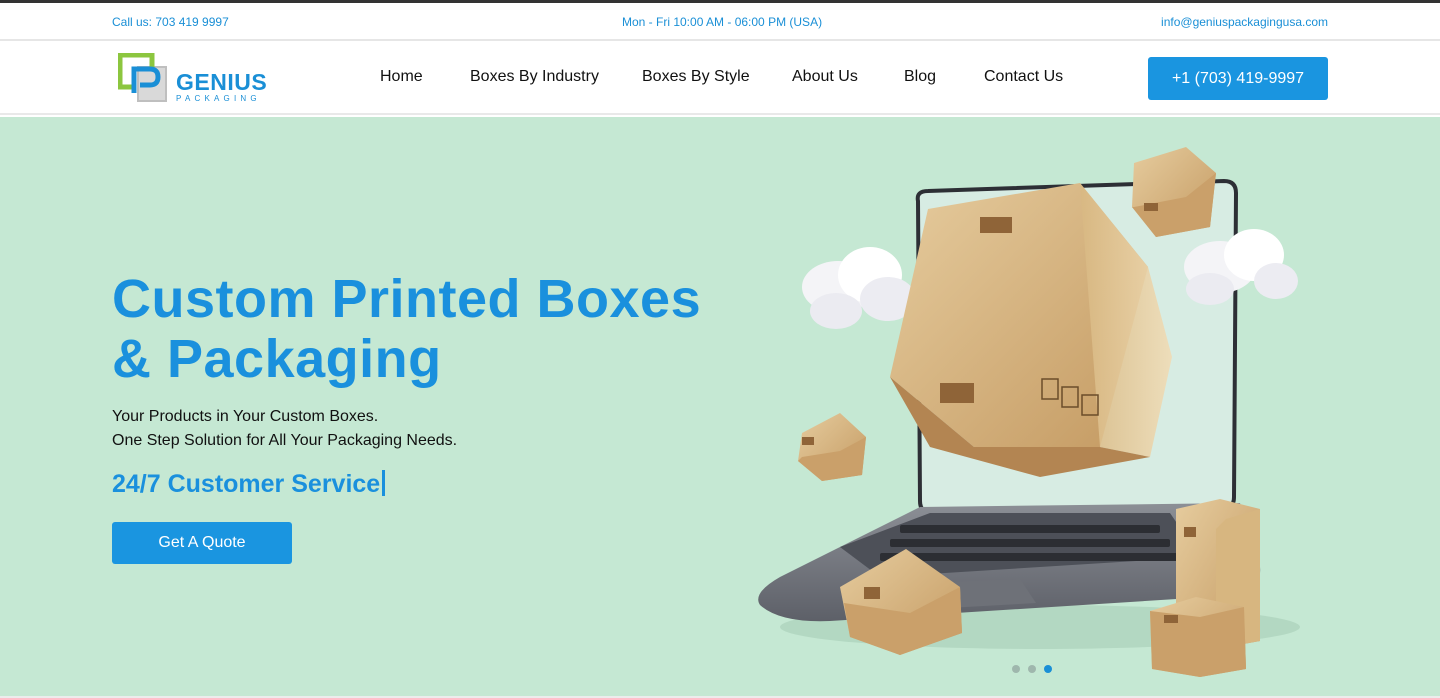 Image resolution: width=1440 pixels, height=698 pixels. What do you see at coordinates (202, 543) in the screenshot?
I see `get-a-quote-button: Get A Quote` at bounding box center [202, 543].